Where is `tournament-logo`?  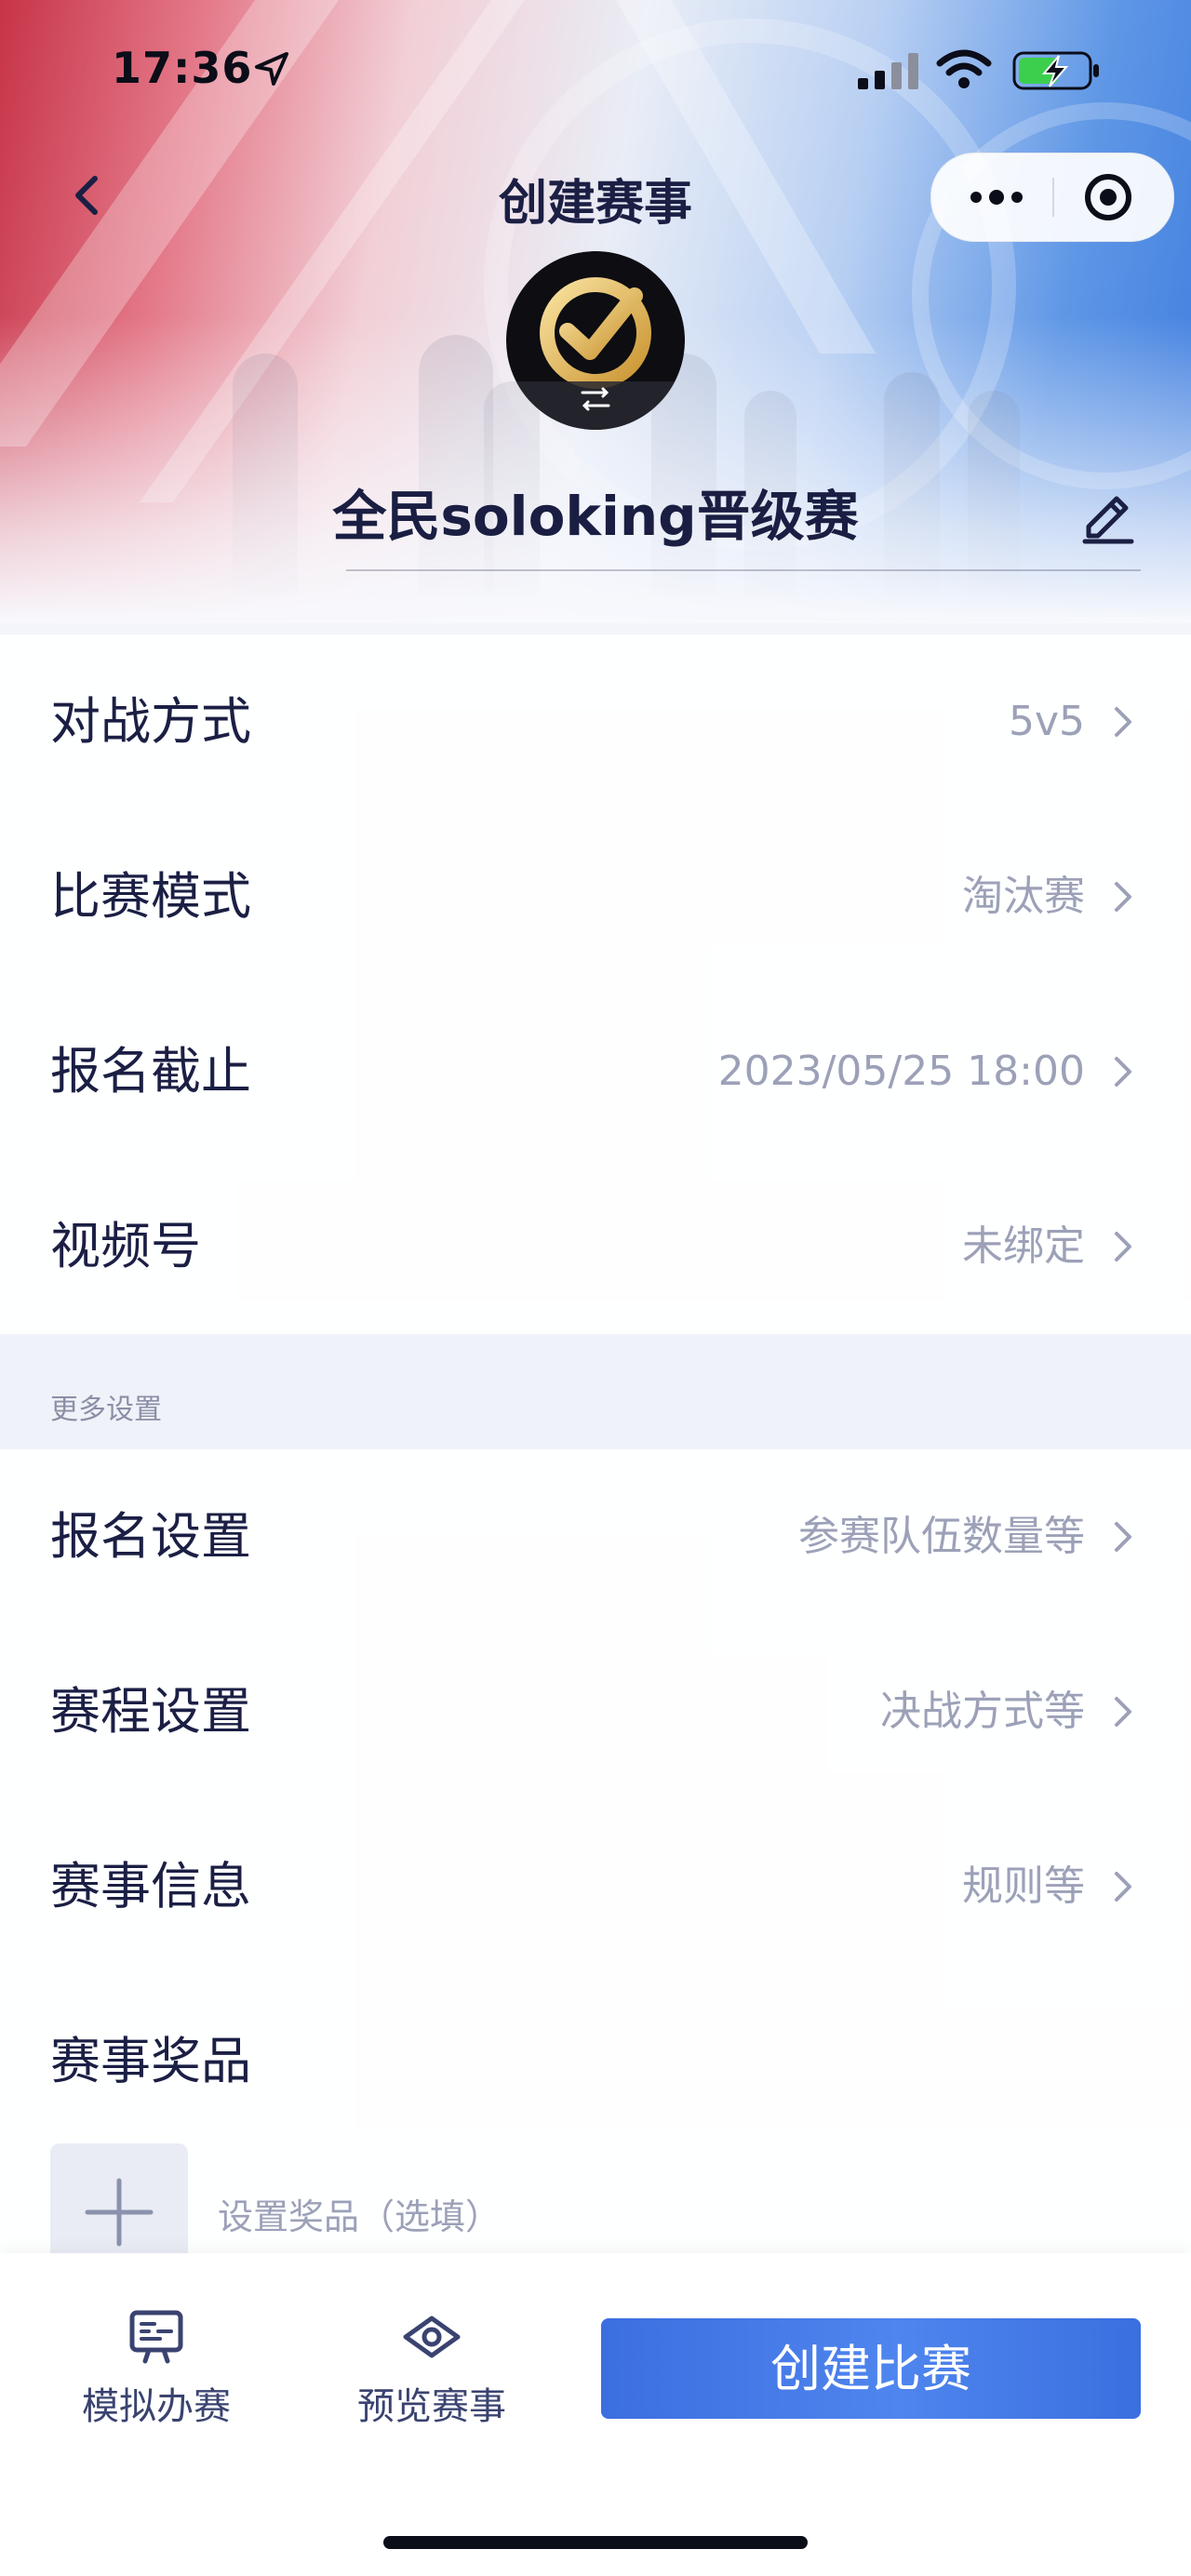
tournament-logo is located at coordinates (595, 340).